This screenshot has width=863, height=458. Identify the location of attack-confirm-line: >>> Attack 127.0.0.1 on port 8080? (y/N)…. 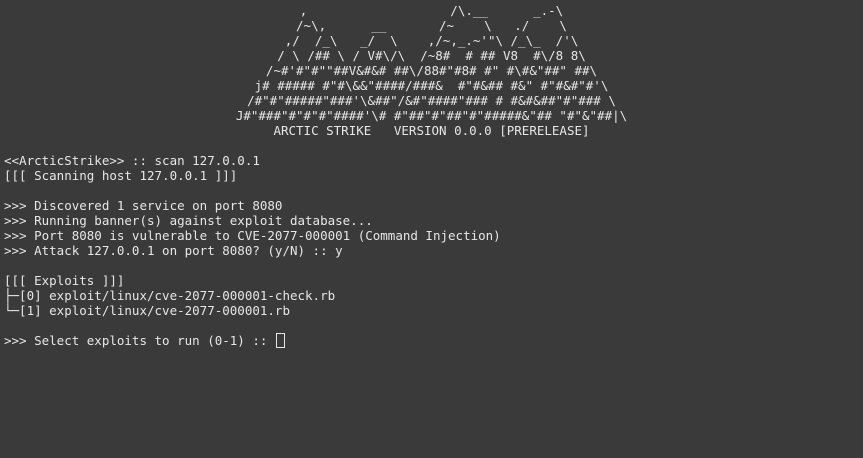
(173, 250).